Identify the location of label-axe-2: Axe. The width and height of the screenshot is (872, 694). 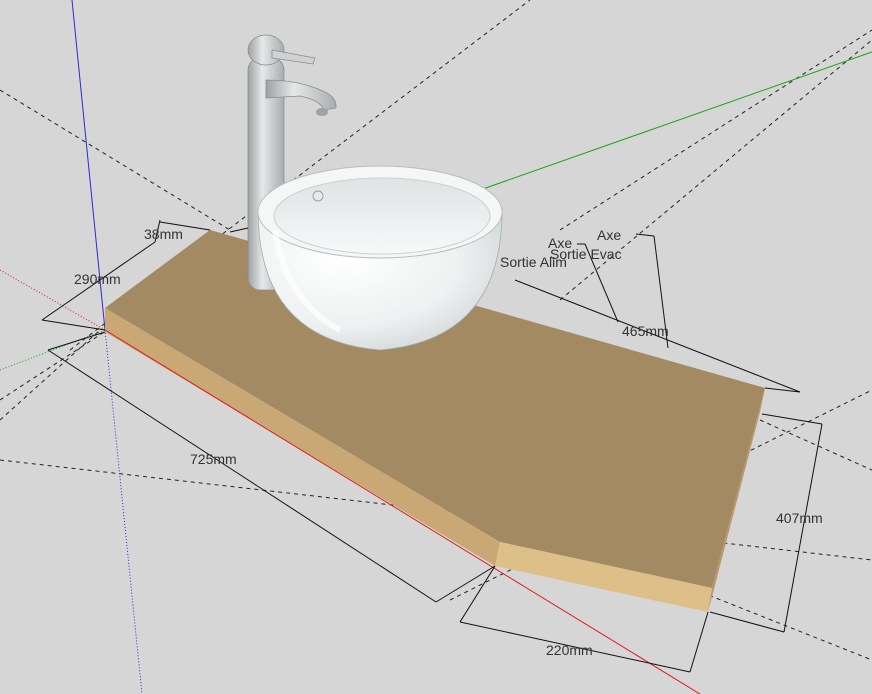
(609, 235).